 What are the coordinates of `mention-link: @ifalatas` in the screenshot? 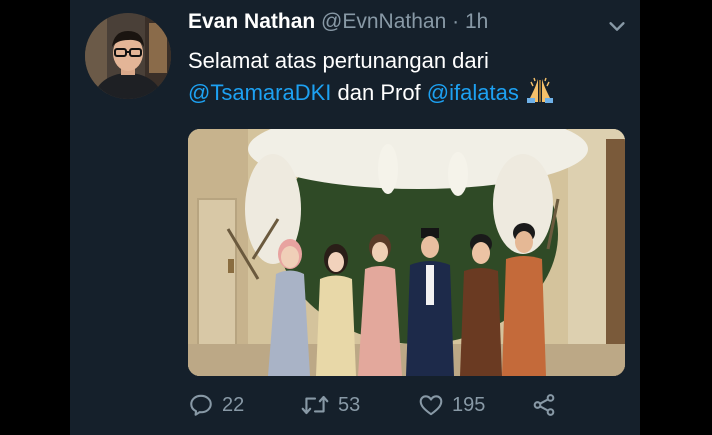 It's located at (473, 92).